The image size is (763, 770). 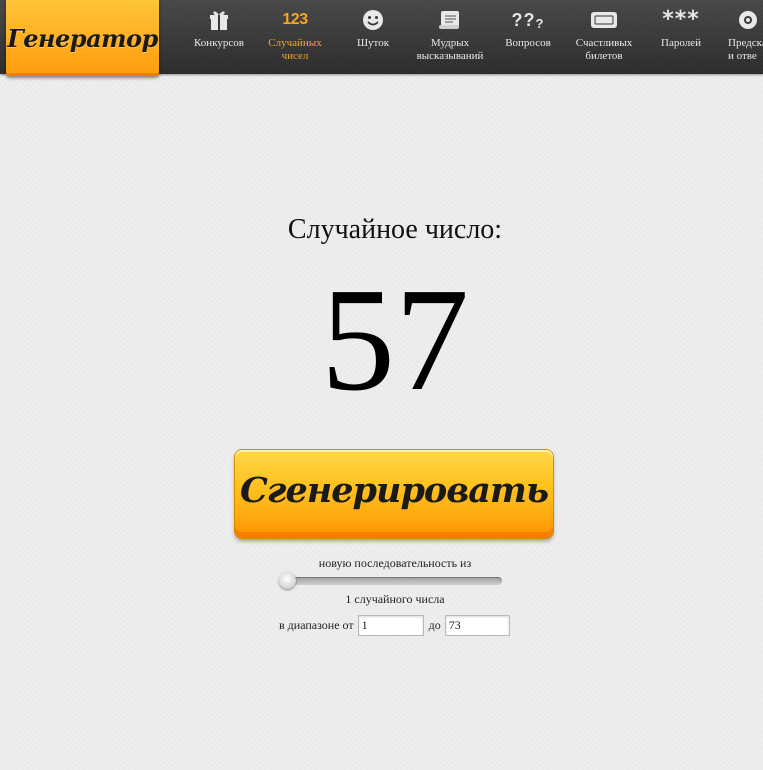 I want to click on nav-label: Мудрых высказываний, so click(x=450, y=49).